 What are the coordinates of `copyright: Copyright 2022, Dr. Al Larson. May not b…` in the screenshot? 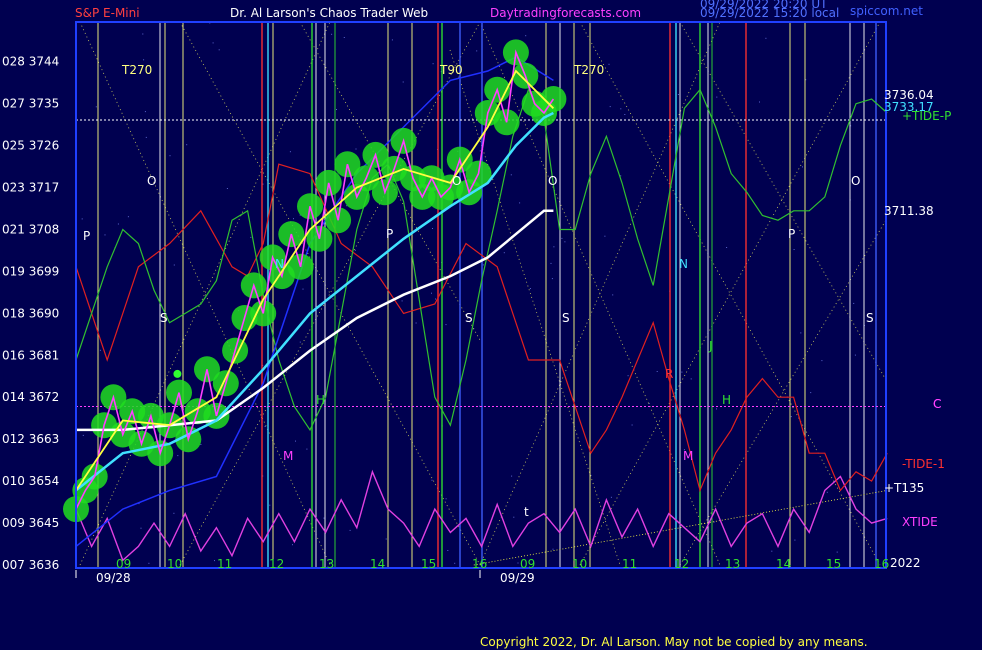 It's located at (674, 642).